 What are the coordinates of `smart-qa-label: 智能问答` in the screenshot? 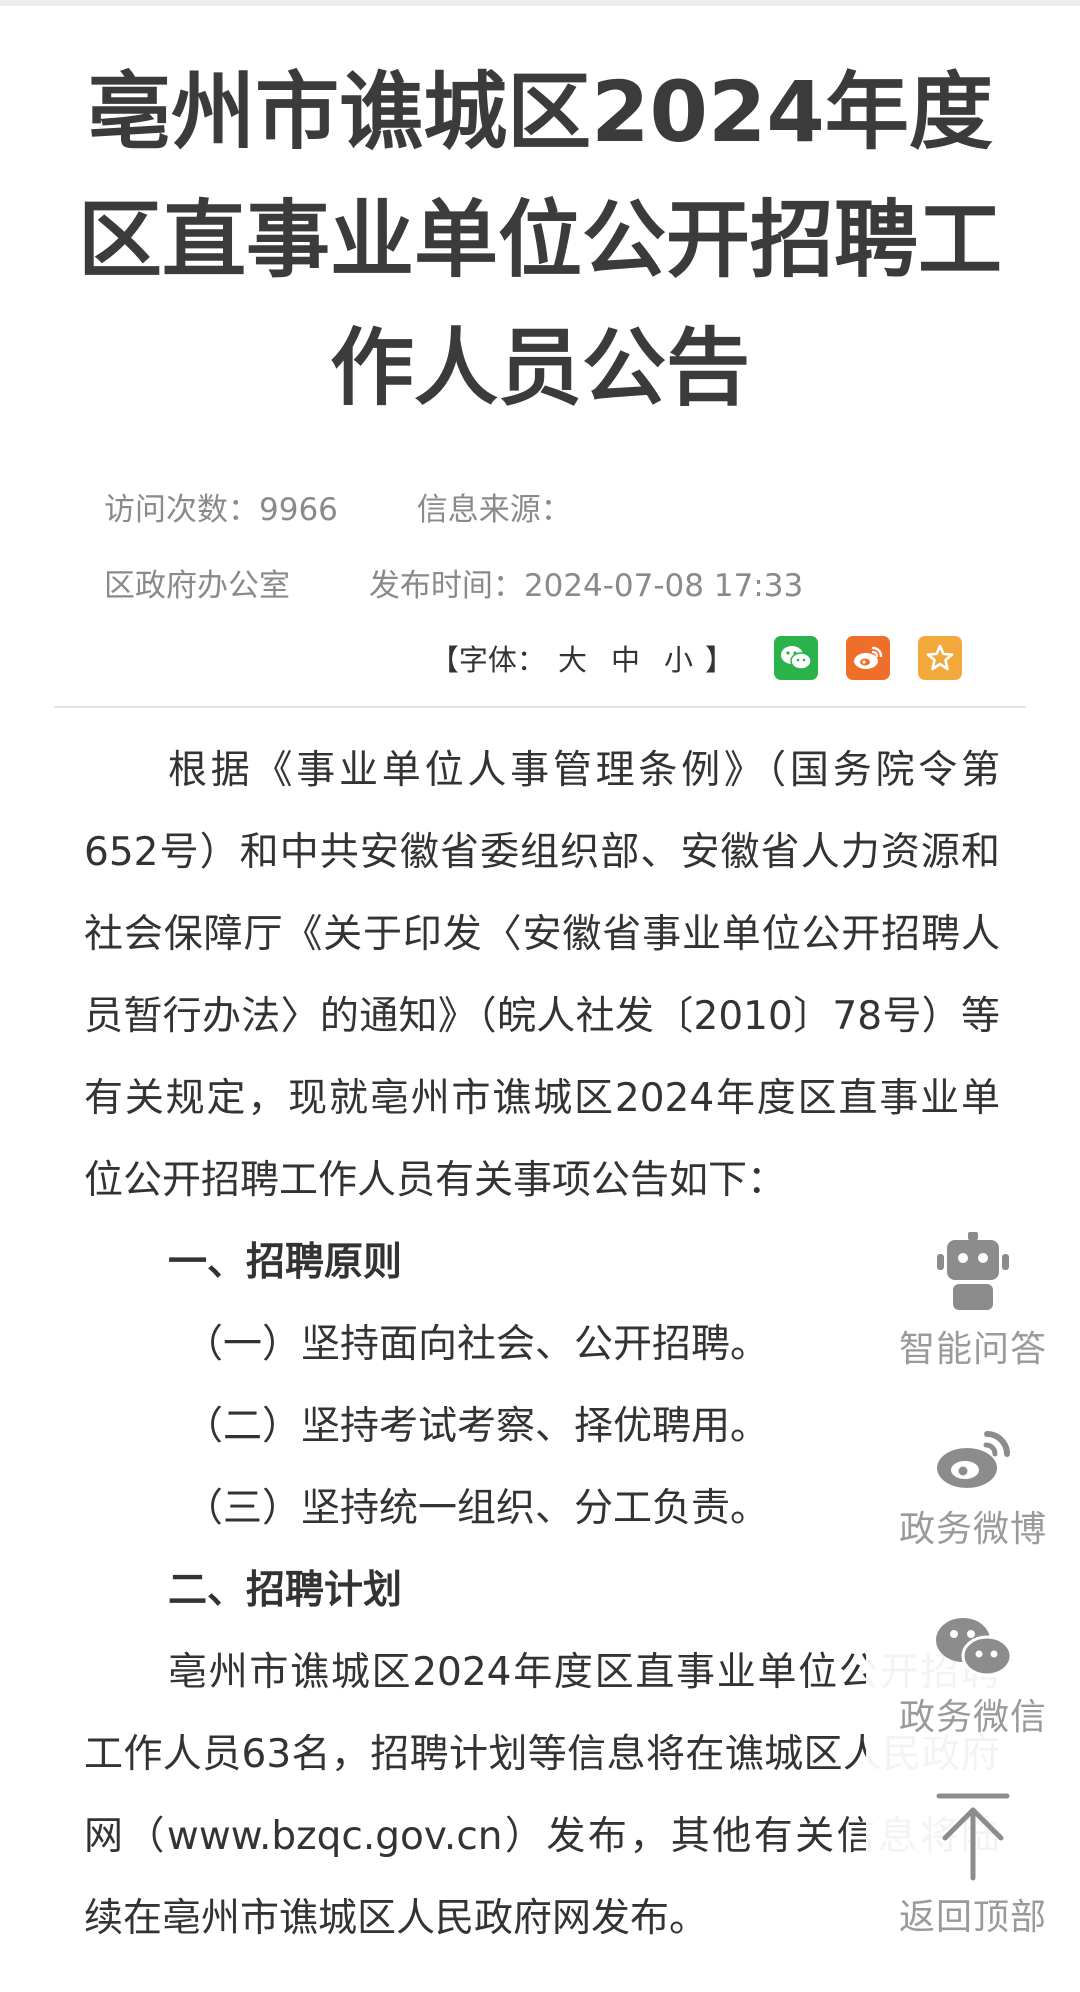 It's located at (972, 1349).